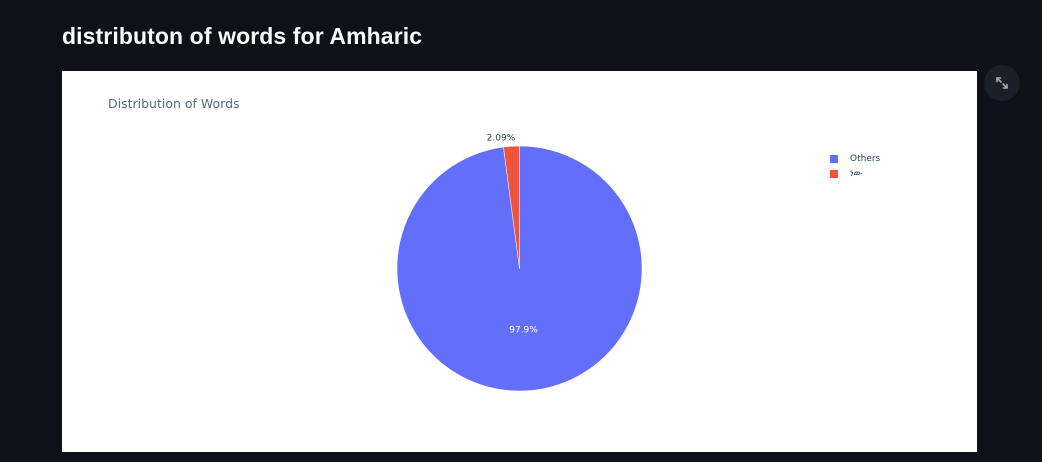  I want to click on pie-label-others: 97.9%, so click(523, 331).